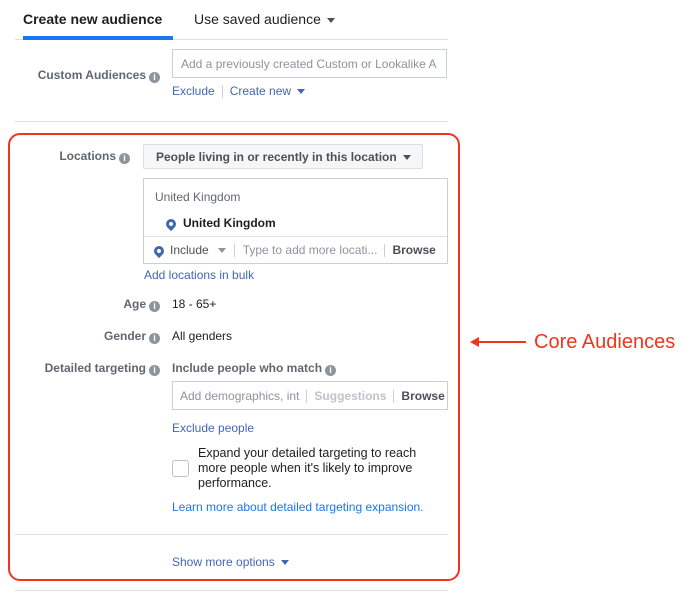 This screenshot has height=604, width=700. What do you see at coordinates (87, 156) in the screenshot?
I see `locations-label-text: Locations` at bounding box center [87, 156].